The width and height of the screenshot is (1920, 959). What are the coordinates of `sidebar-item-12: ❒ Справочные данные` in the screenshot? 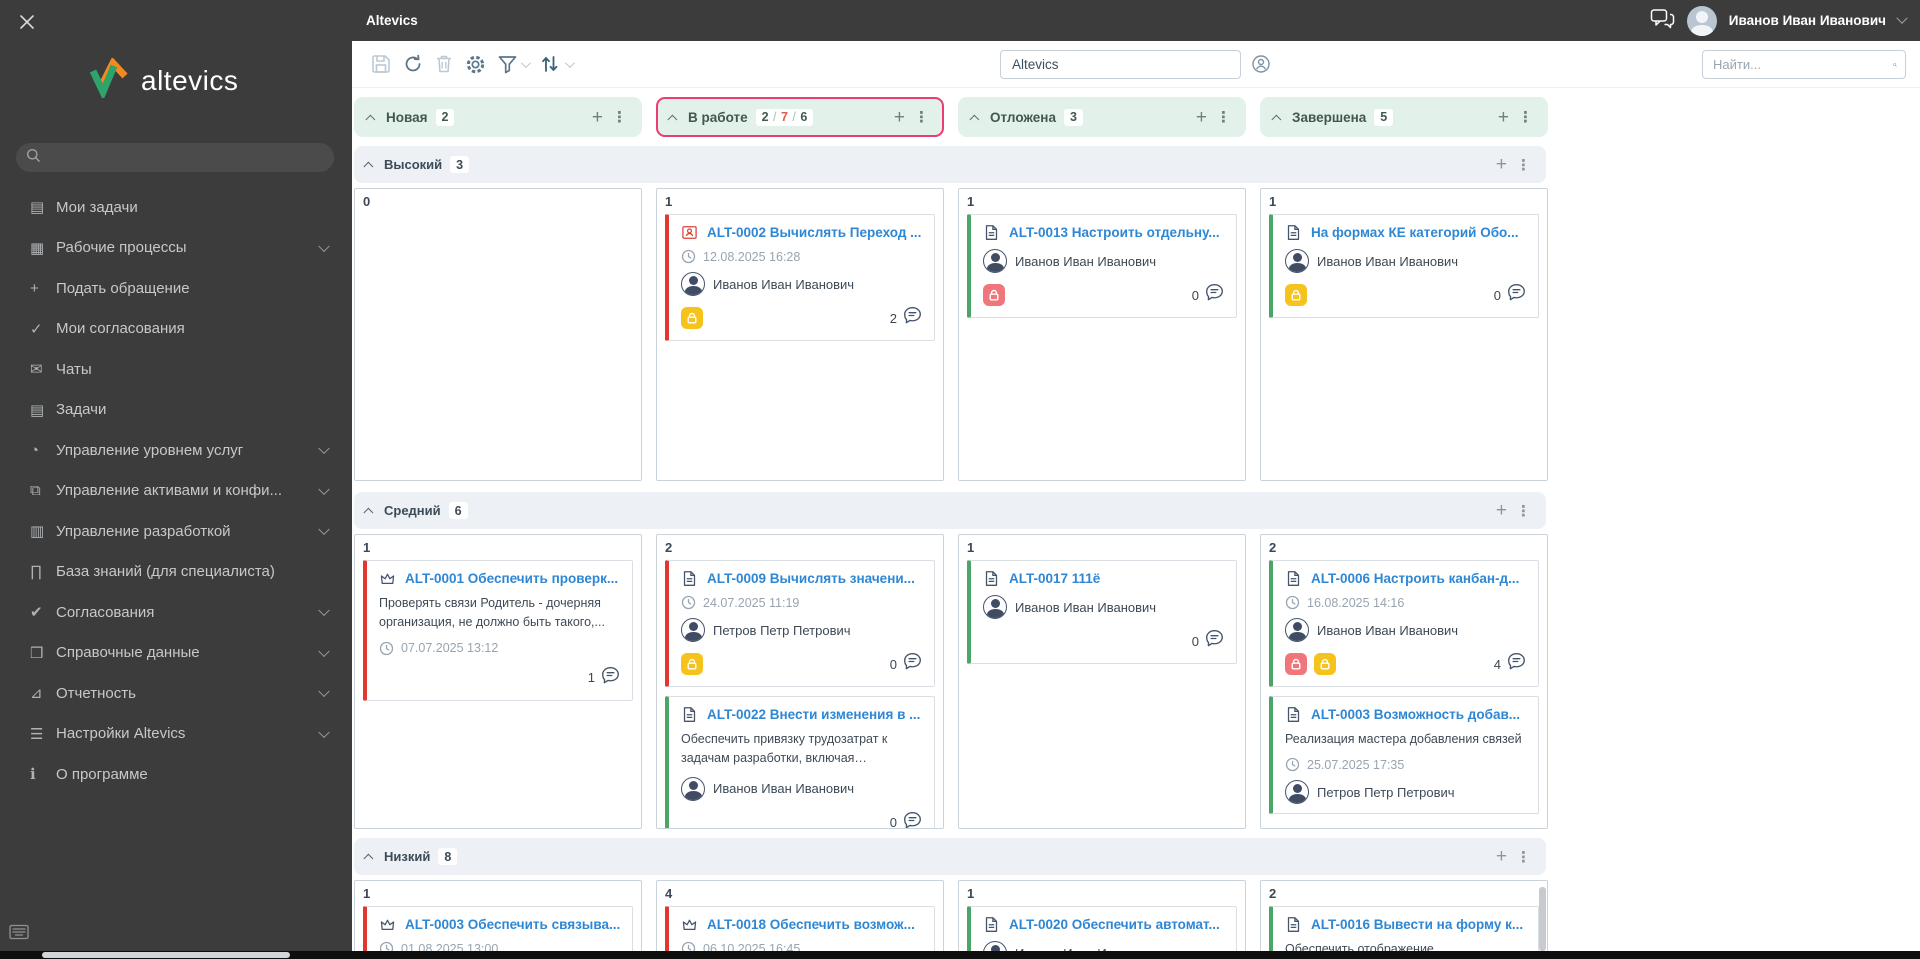 It's located at (176, 653).